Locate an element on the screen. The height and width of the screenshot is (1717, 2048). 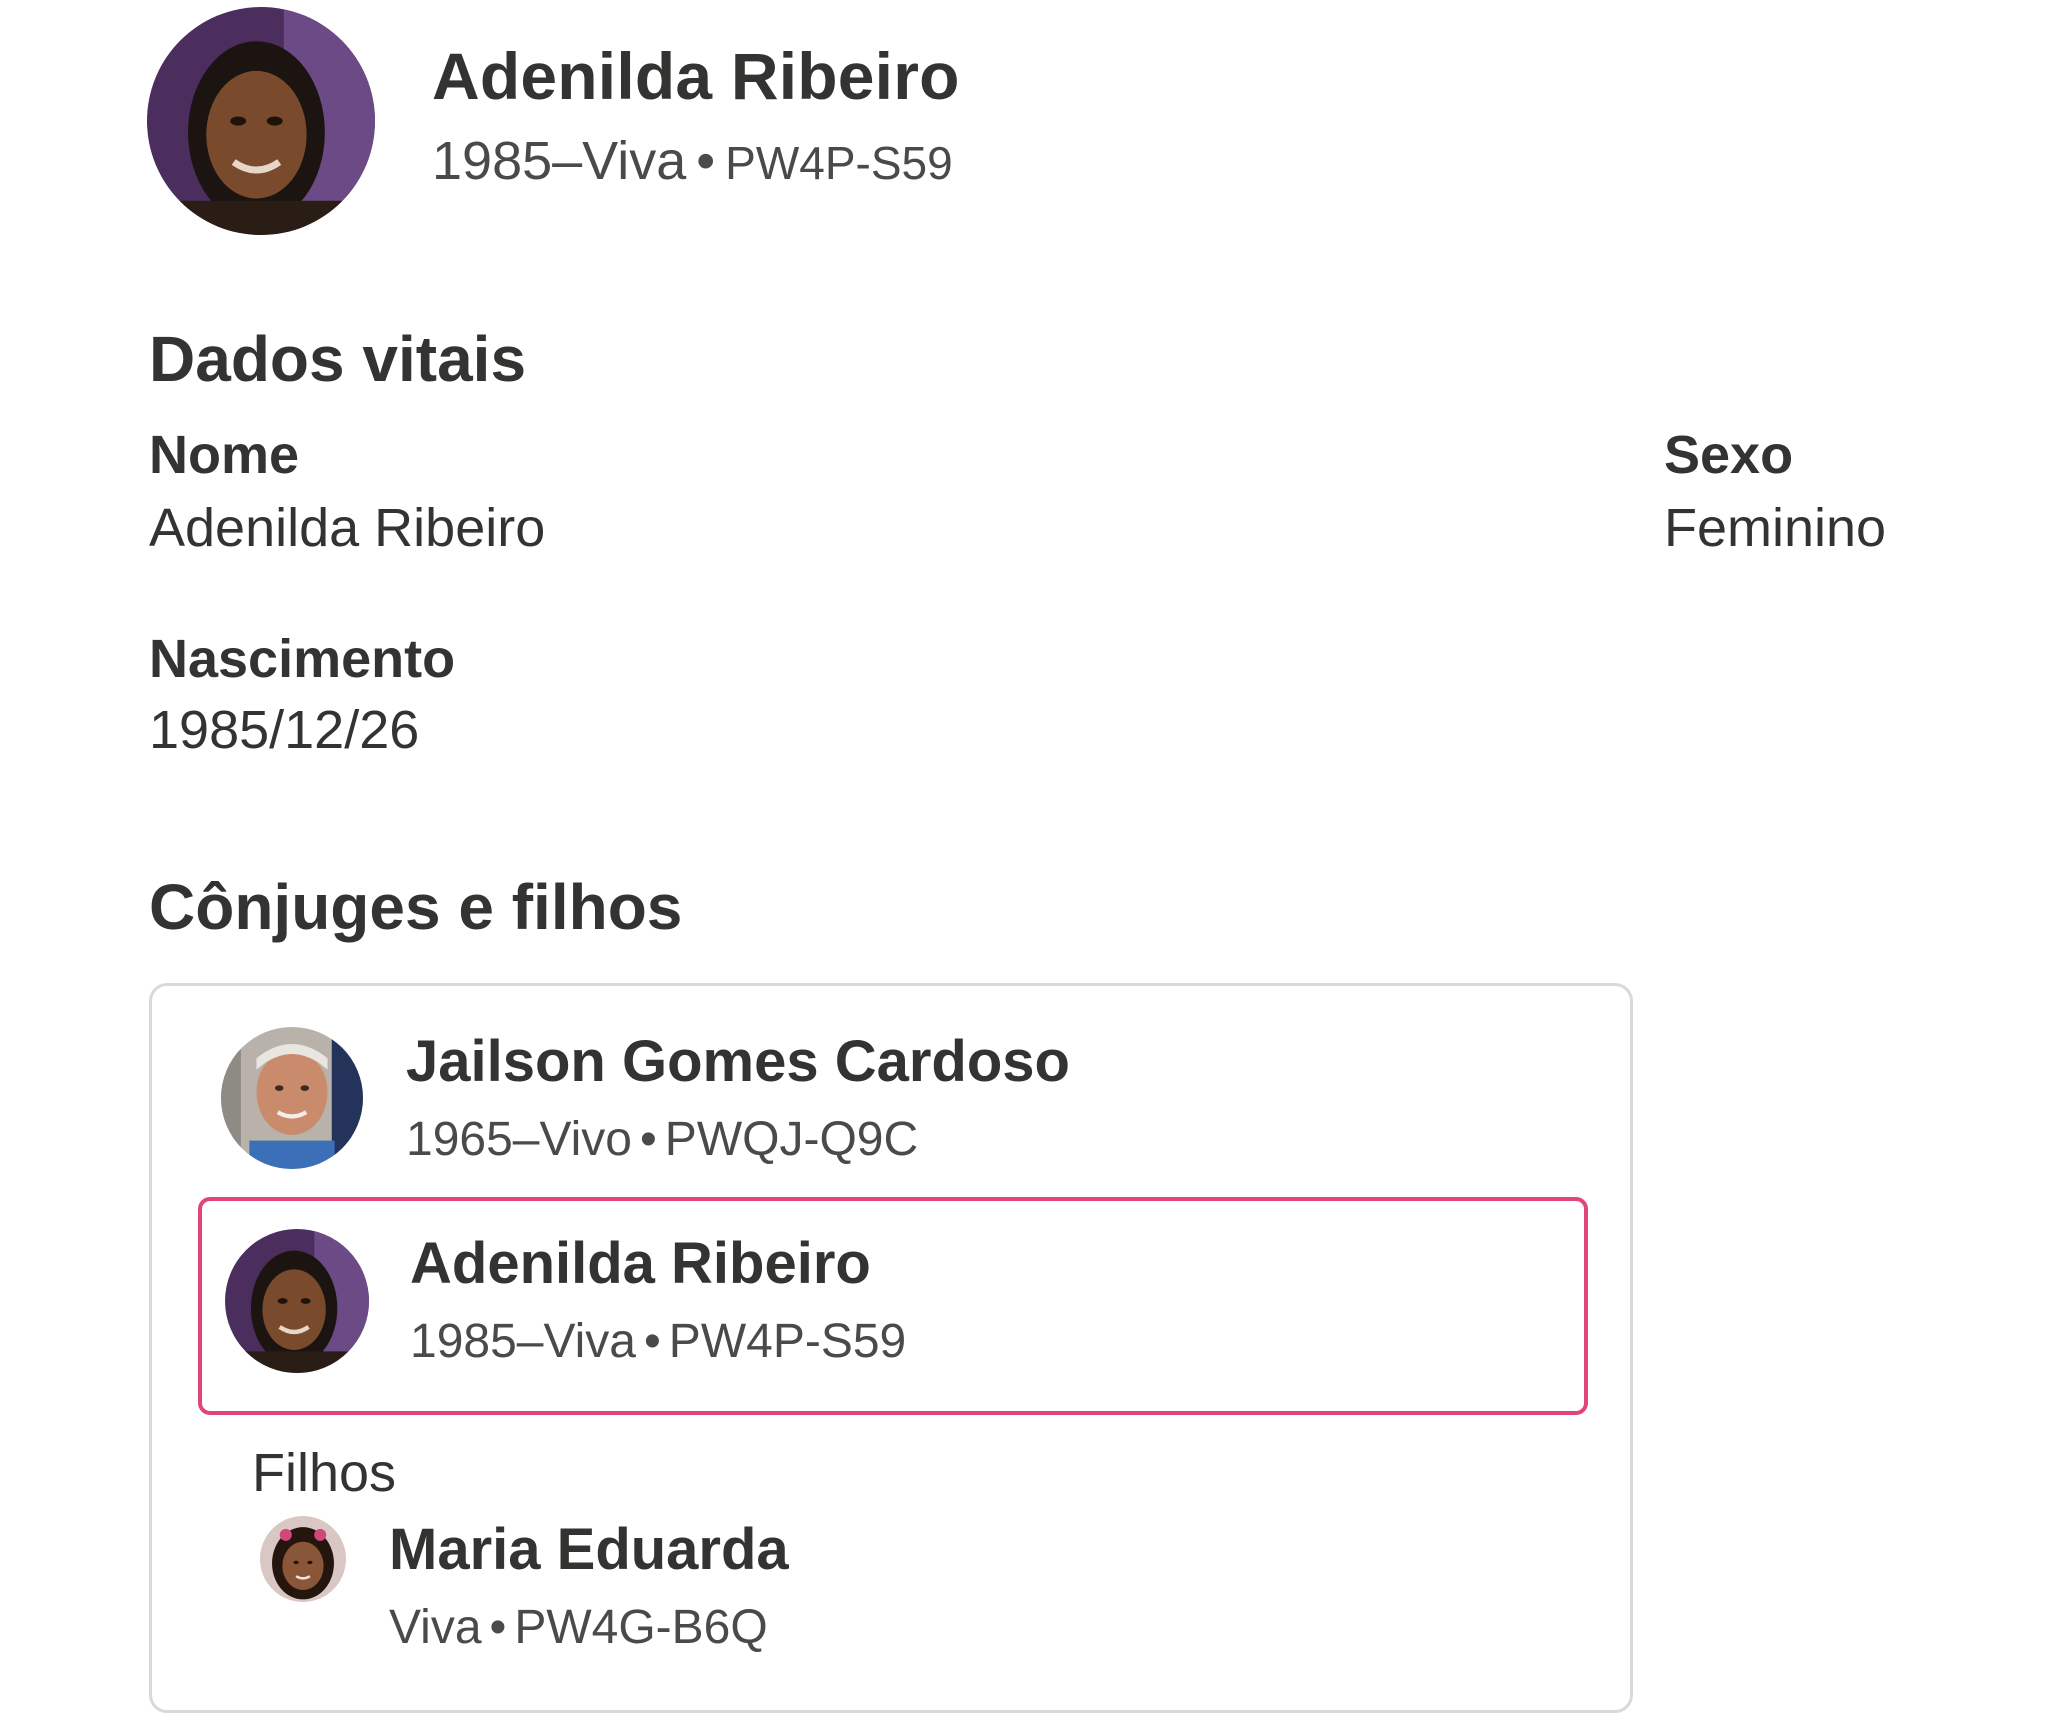
person-name-heading: Adenilda Ribeiro is located at coordinates (696, 76).